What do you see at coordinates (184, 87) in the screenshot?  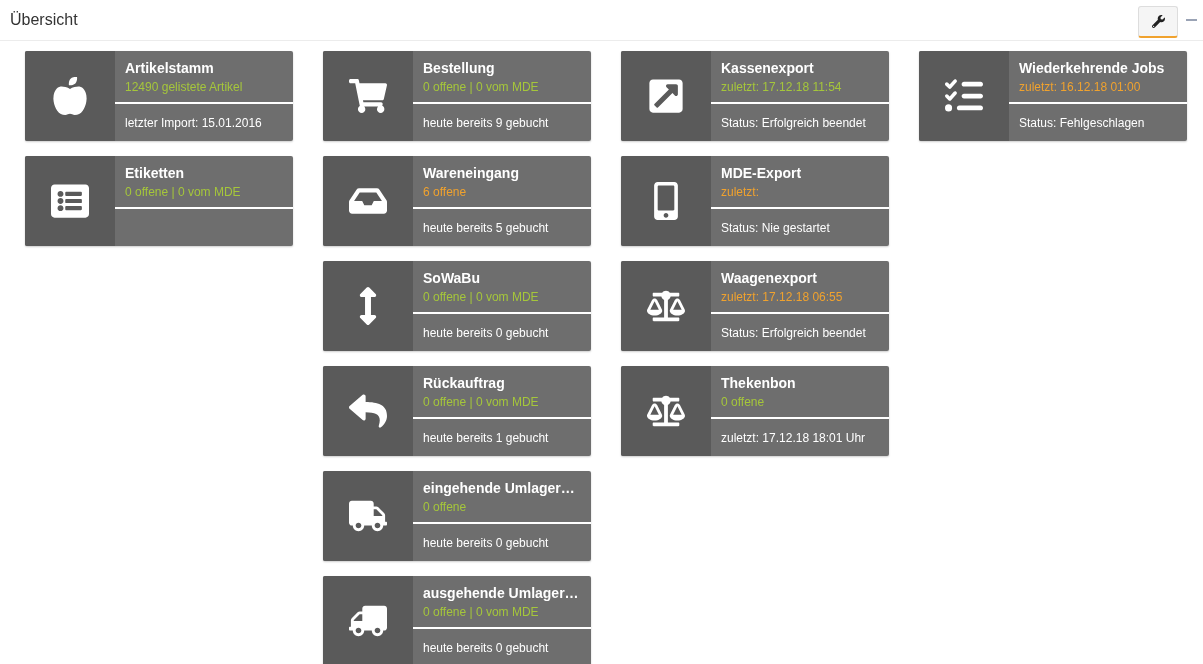 I see `tile-status: 12490 gelistete Artikel` at bounding box center [184, 87].